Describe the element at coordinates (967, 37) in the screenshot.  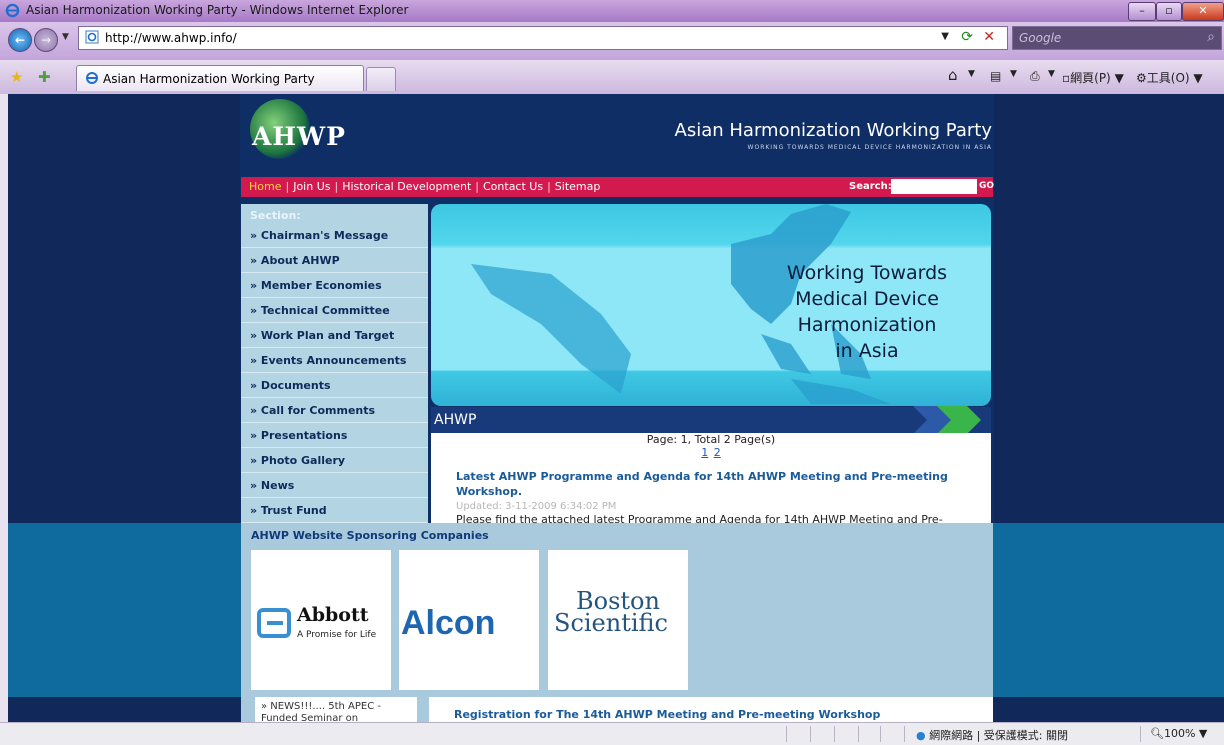
I see `refresh-icon: ⟳` at that location.